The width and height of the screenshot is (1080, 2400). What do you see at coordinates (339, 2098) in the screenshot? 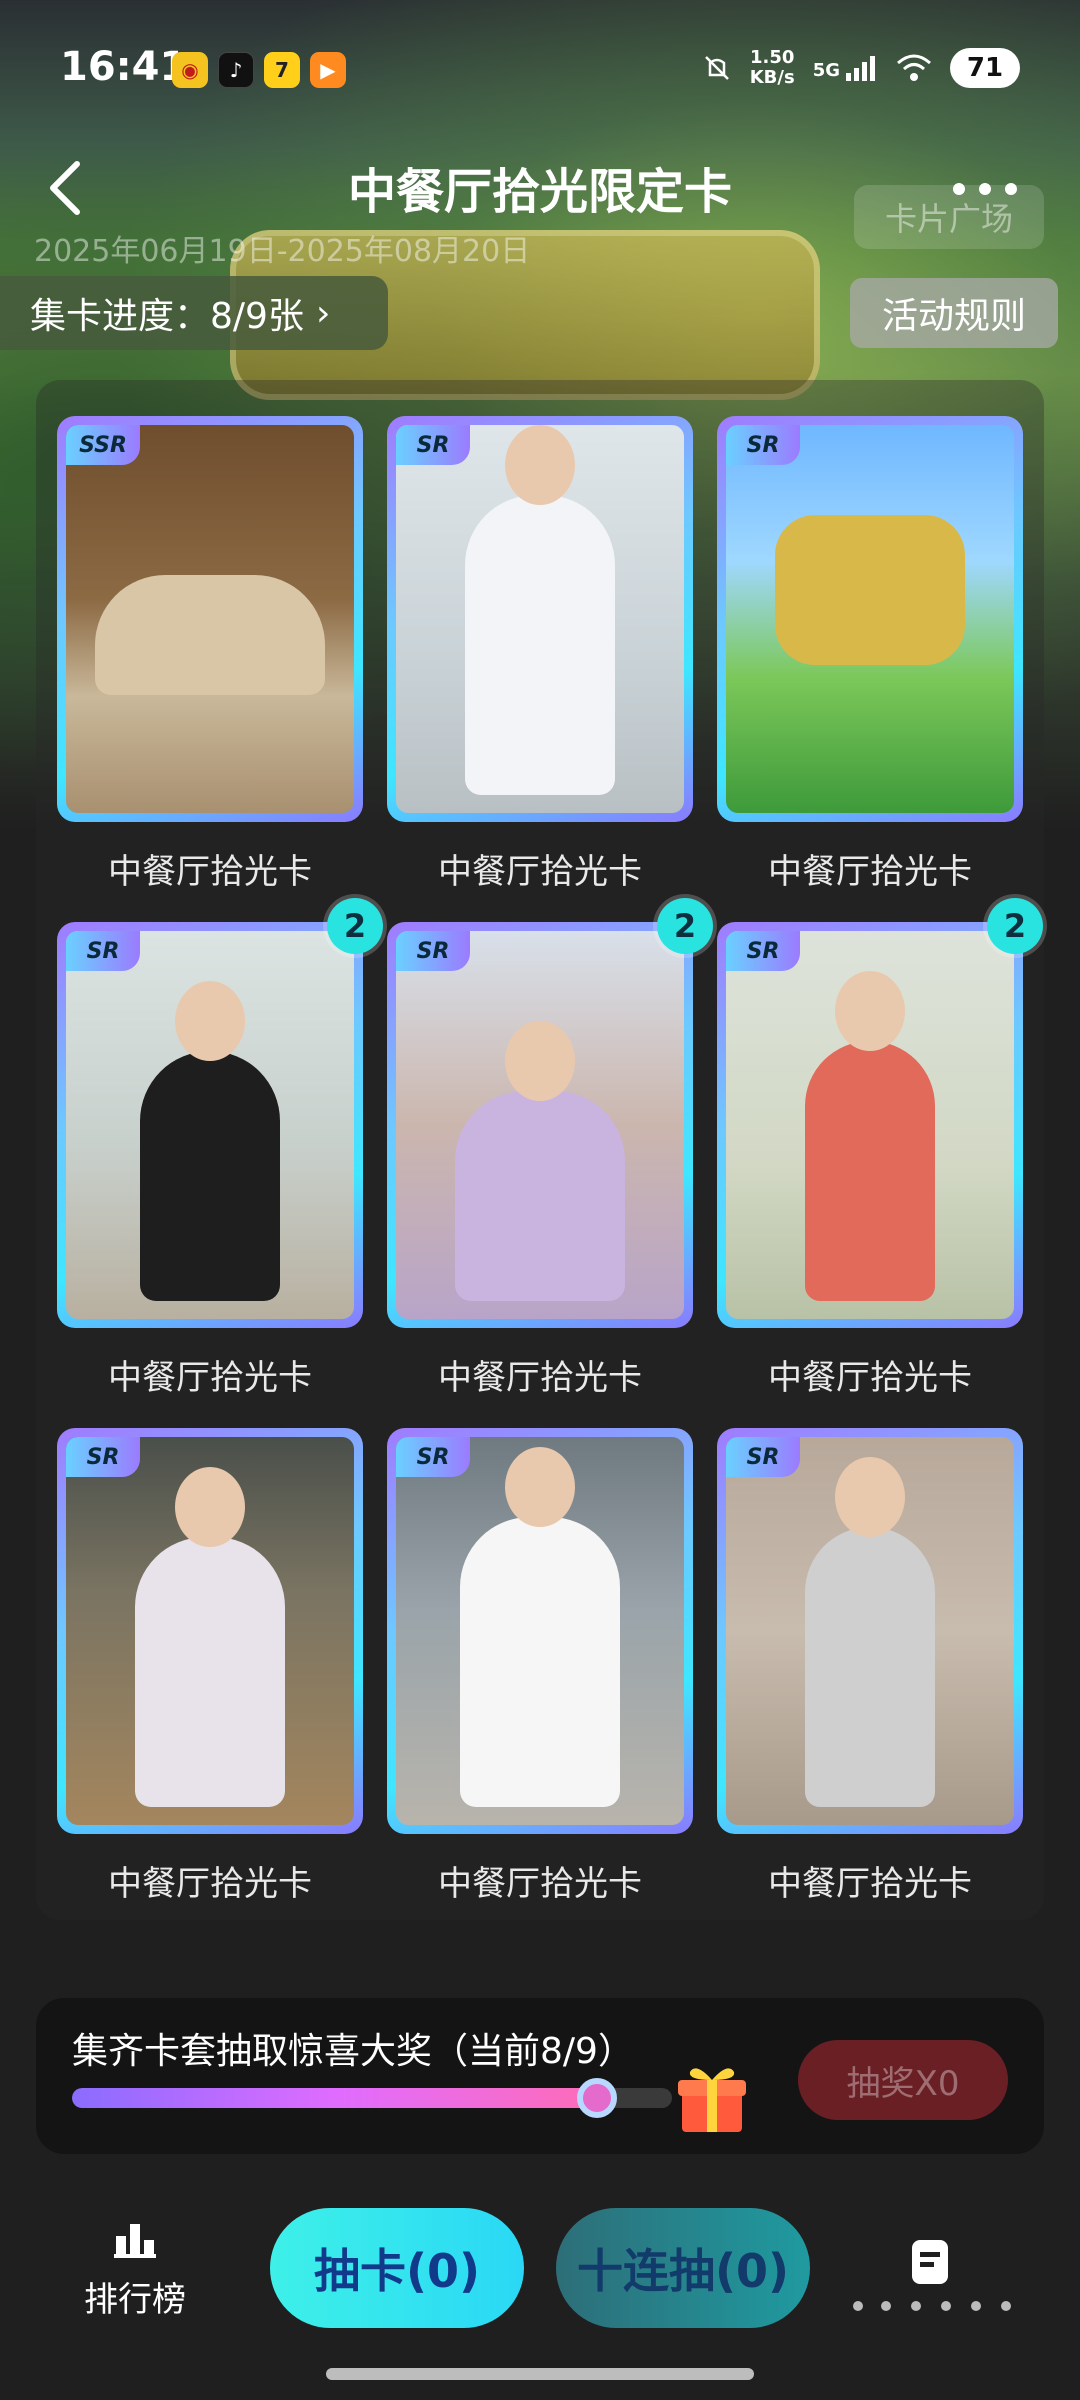
I see `lottery-progress-fill` at bounding box center [339, 2098].